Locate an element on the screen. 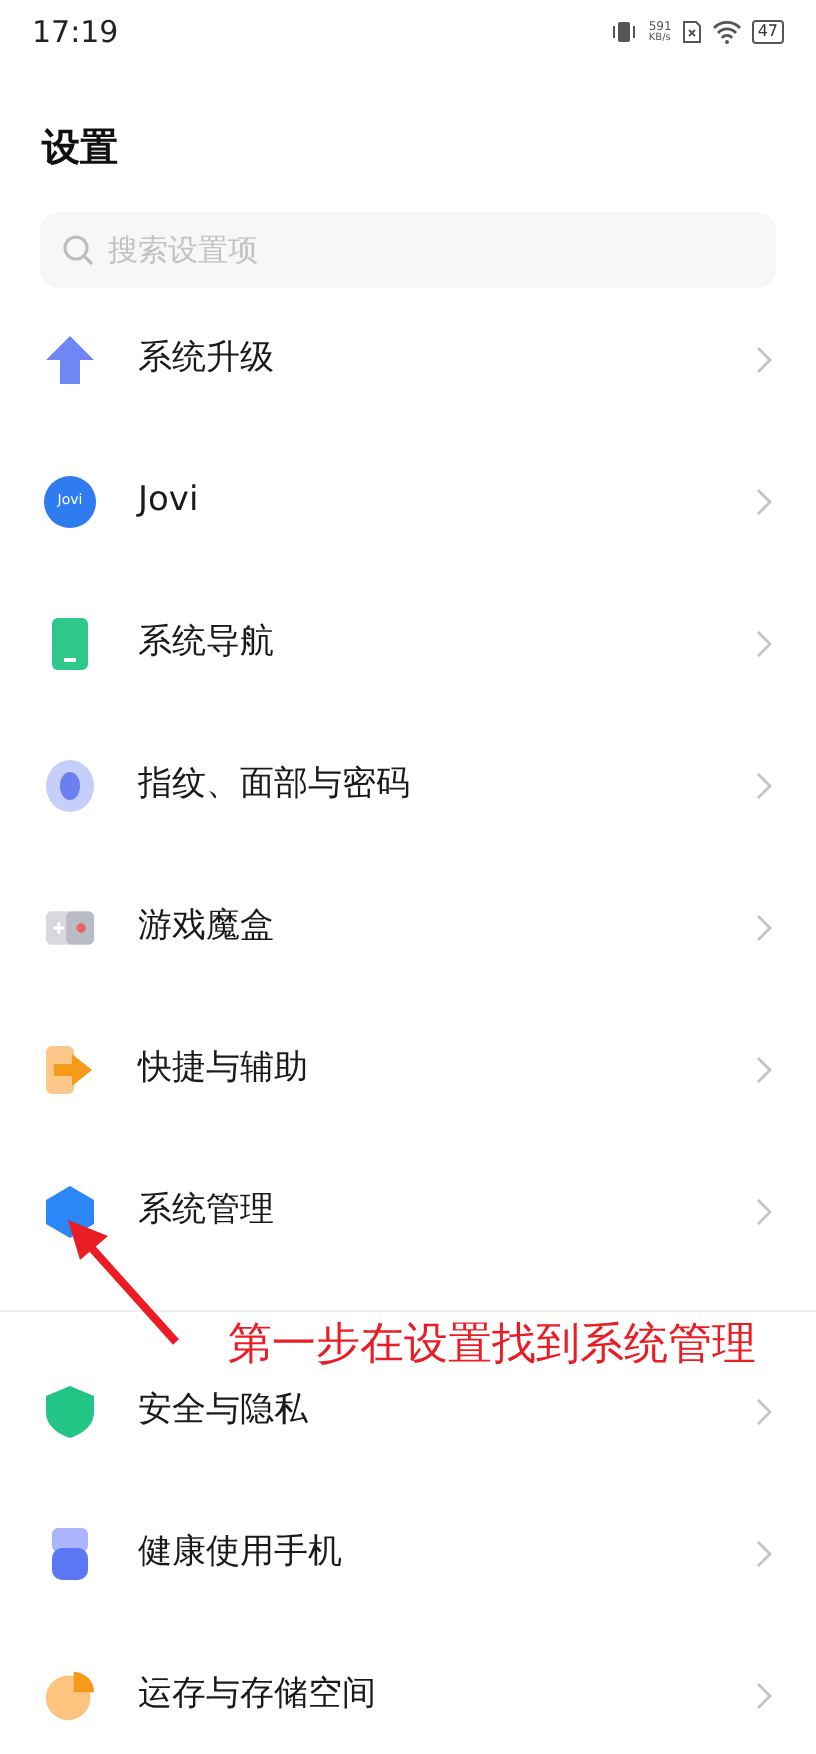 This screenshot has width=816, height=1754. settings-item: 运存与存储空间 is located at coordinates (257, 1695).